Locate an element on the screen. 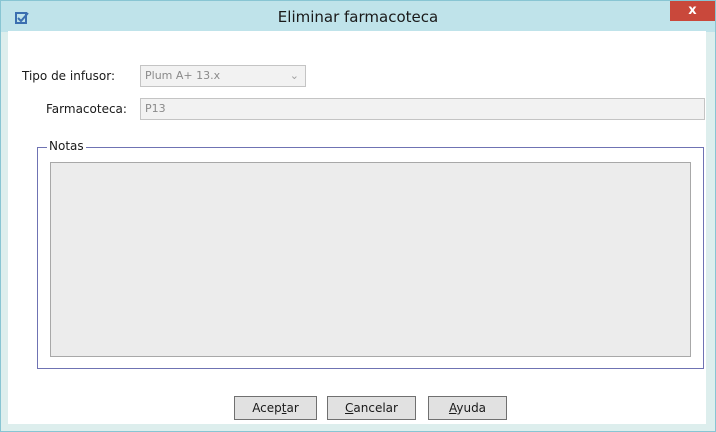  chevron-down-icon: ⌄ is located at coordinates (294, 75).